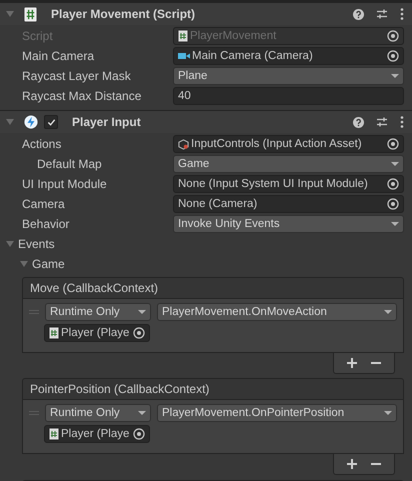 This screenshot has width=412, height=481. I want to click on enabled-checkbox, so click(51, 122).